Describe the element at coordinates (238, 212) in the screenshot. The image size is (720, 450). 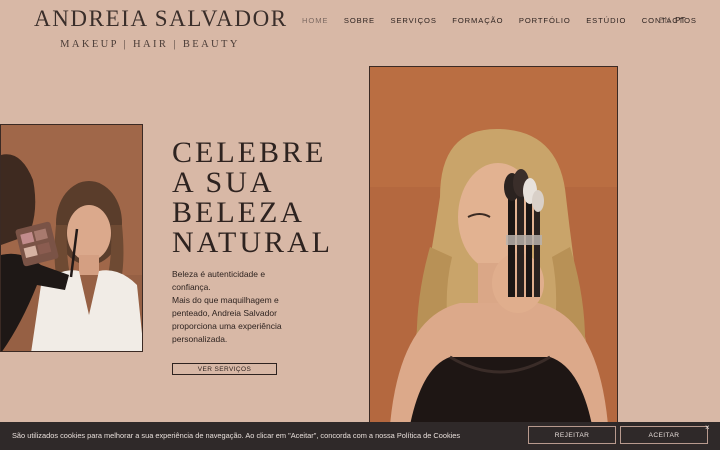
I see `headline-line: BELEZA` at that location.